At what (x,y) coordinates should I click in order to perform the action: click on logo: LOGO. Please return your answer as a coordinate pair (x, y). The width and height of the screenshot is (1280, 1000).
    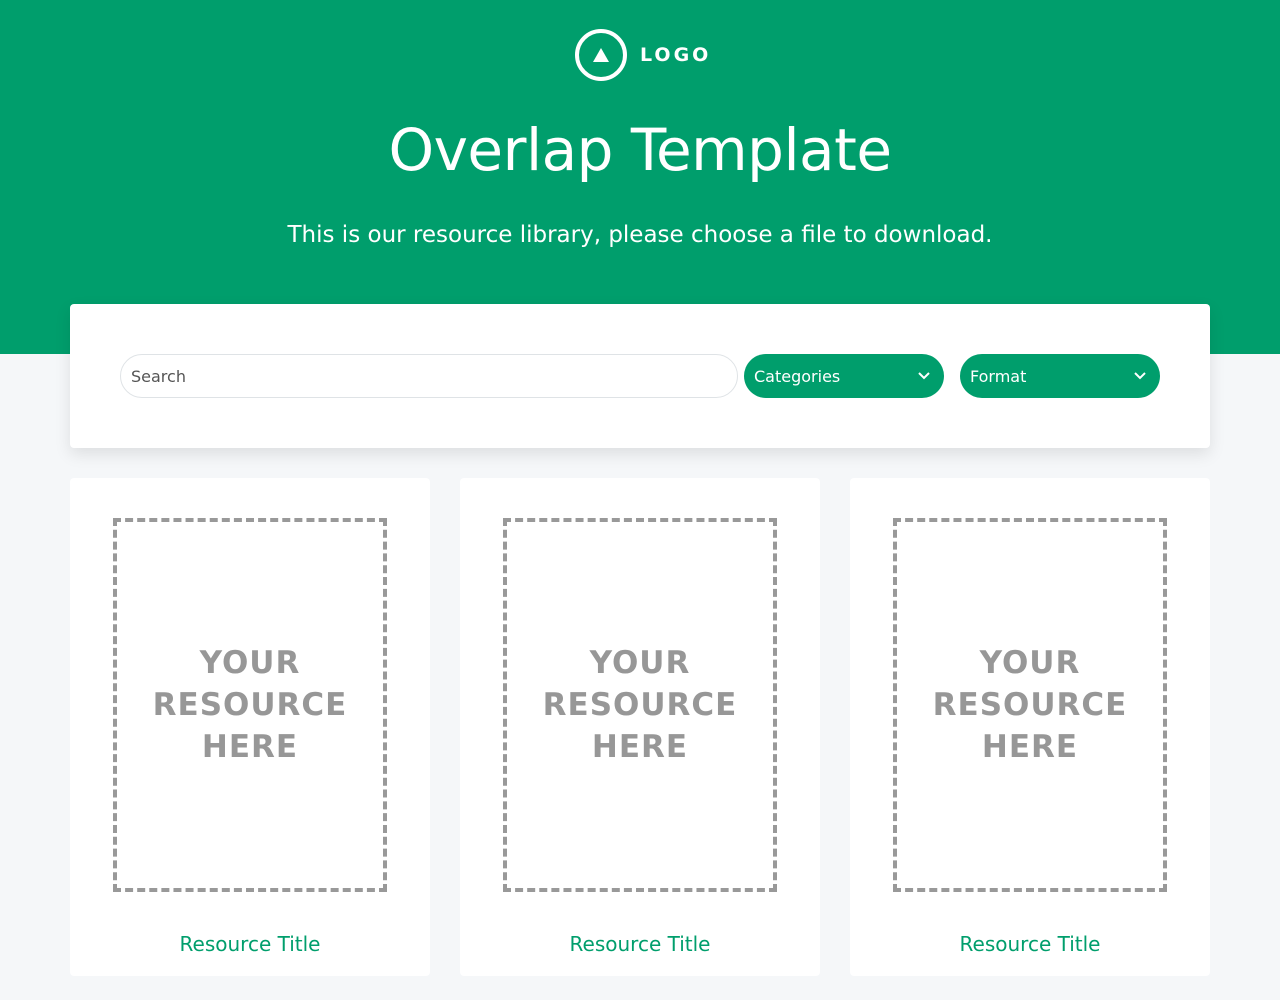
    Looking at the image, I should click on (643, 55).